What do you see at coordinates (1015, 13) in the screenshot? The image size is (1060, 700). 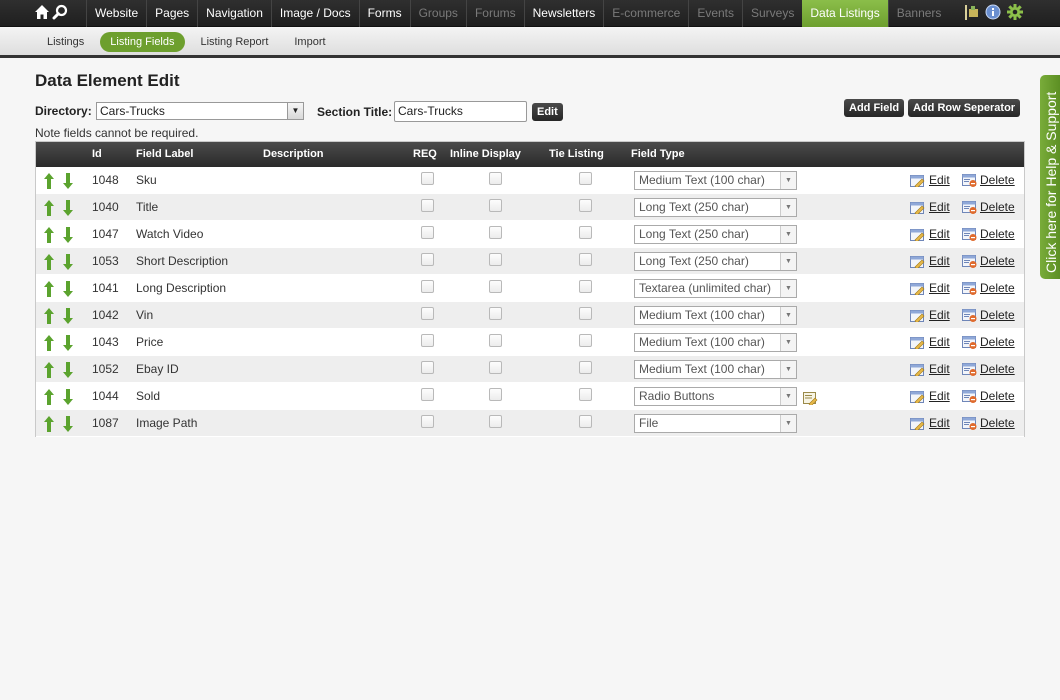 I see `gear-icon` at bounding box center [1015, 13].